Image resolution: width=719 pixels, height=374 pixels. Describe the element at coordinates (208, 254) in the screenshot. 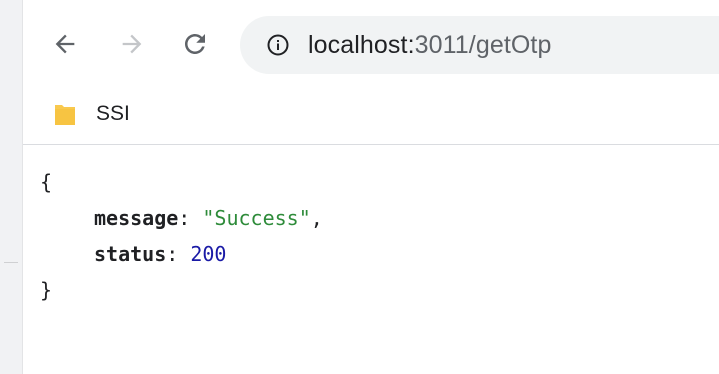

I see `field-value-number: 200` at that location.